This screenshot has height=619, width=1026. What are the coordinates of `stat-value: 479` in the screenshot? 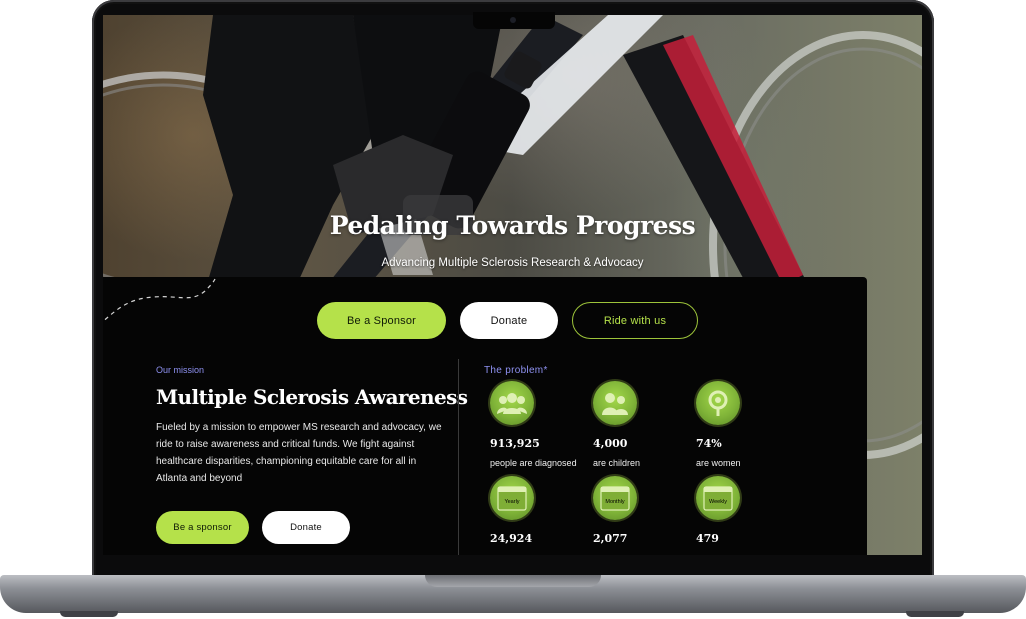 It's located at (707, 538).